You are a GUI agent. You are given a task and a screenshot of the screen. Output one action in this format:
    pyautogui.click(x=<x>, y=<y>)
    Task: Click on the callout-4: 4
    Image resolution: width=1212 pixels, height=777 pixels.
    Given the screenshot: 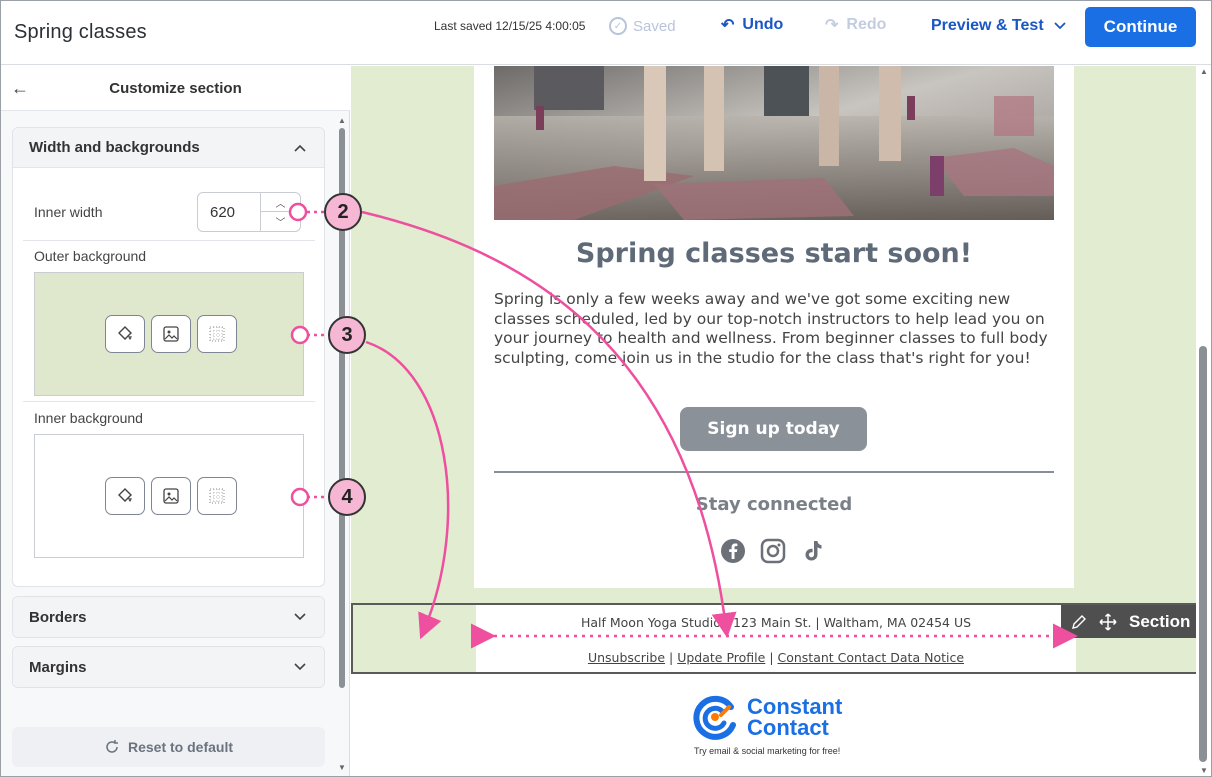 What is the action you would take?
    pyautogui.click(x=347, y=497)
    